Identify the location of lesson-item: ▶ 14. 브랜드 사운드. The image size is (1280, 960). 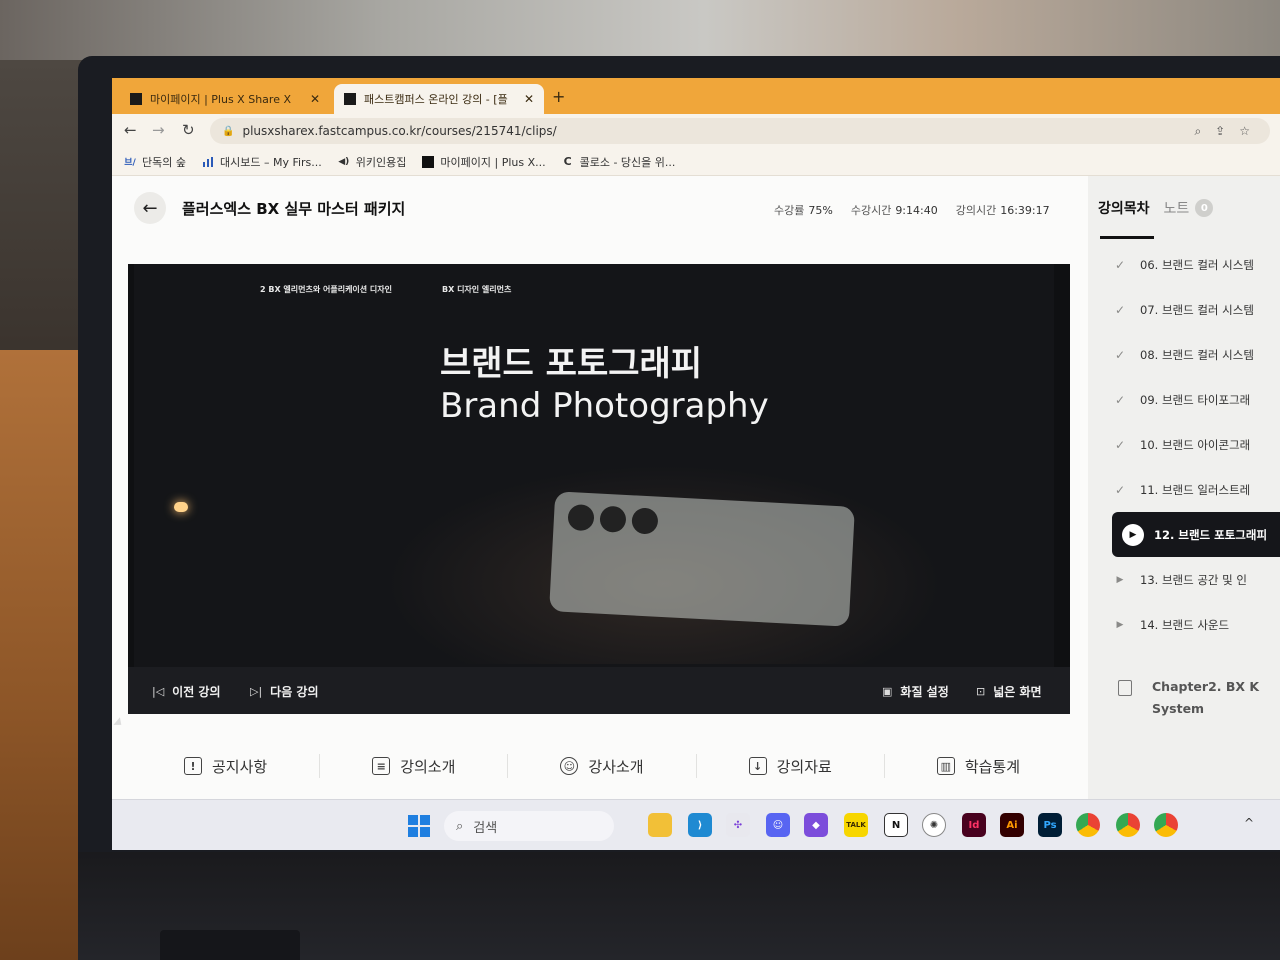
(1190, 624).